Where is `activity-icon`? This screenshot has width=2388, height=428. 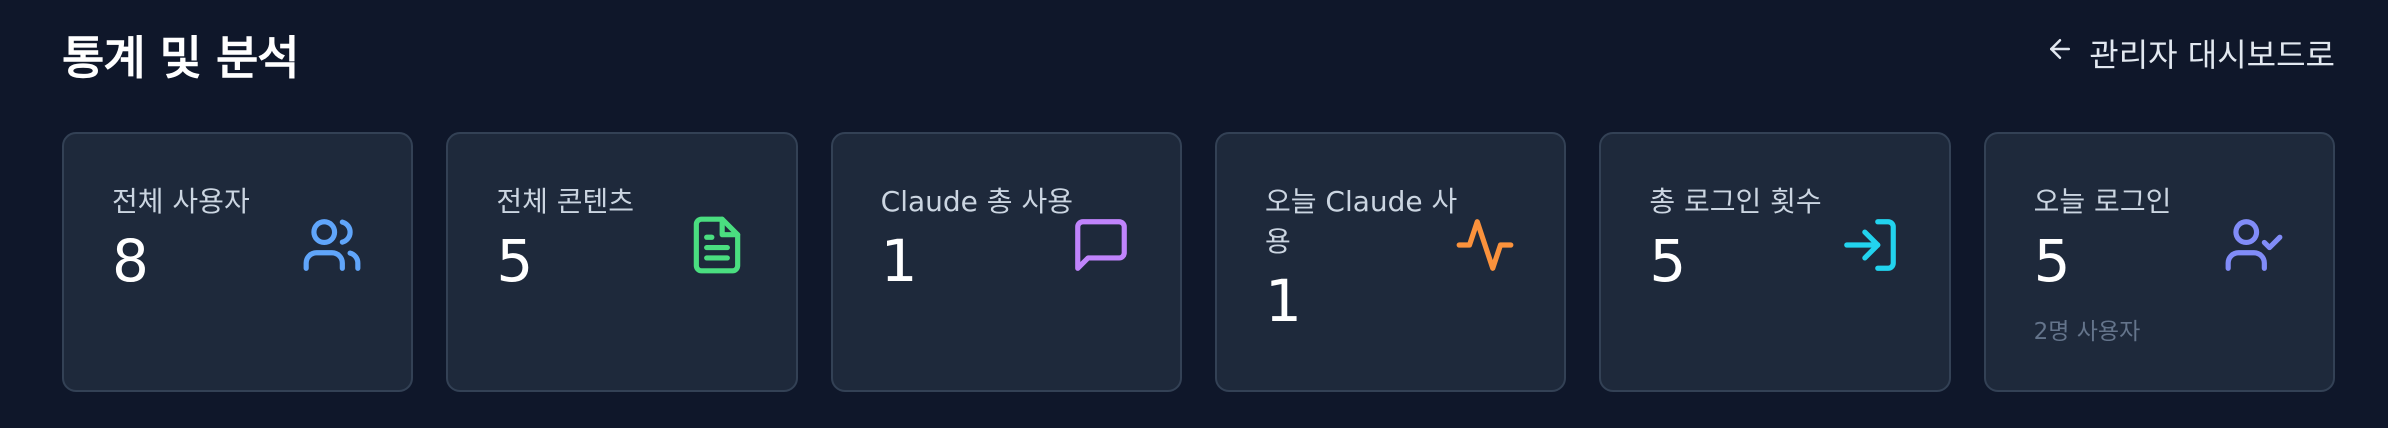 activity-icon is located at coordinates (1485, 245).